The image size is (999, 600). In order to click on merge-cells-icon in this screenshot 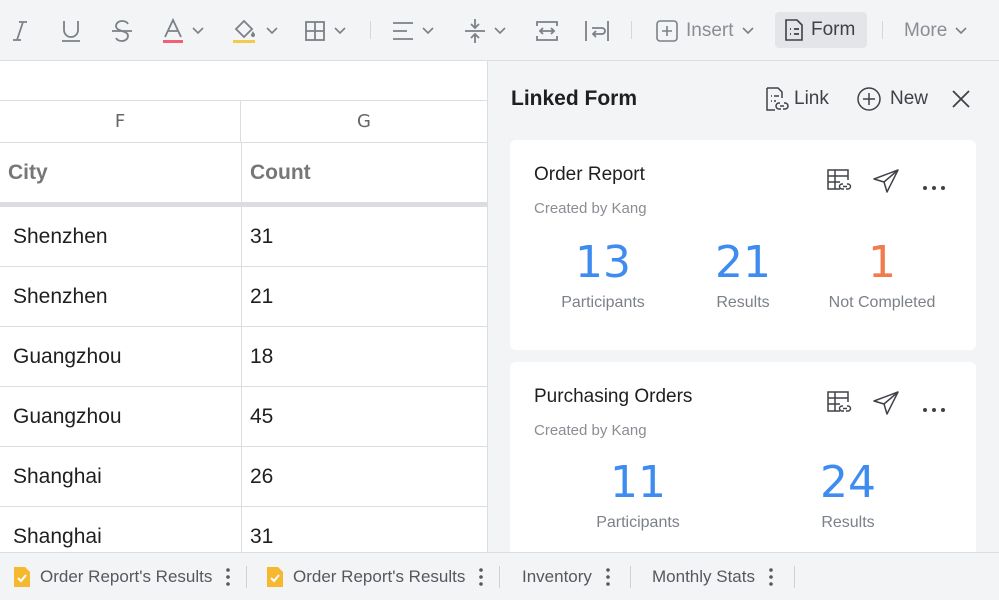, I will do `click(547, 30)`.